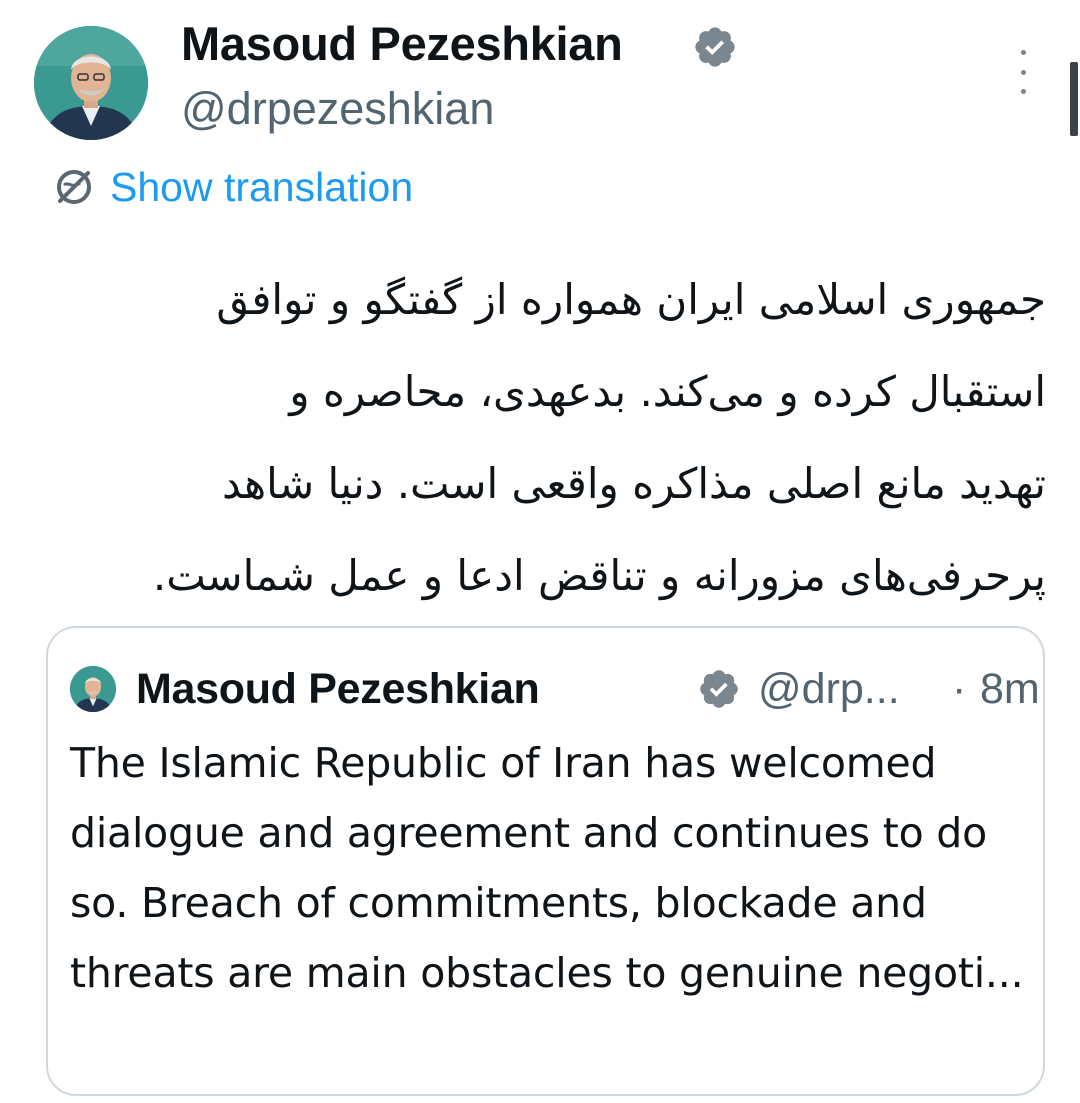 This screenshot has height=1103, width=1080. I want to click on author-avatar, so click(91, 83).